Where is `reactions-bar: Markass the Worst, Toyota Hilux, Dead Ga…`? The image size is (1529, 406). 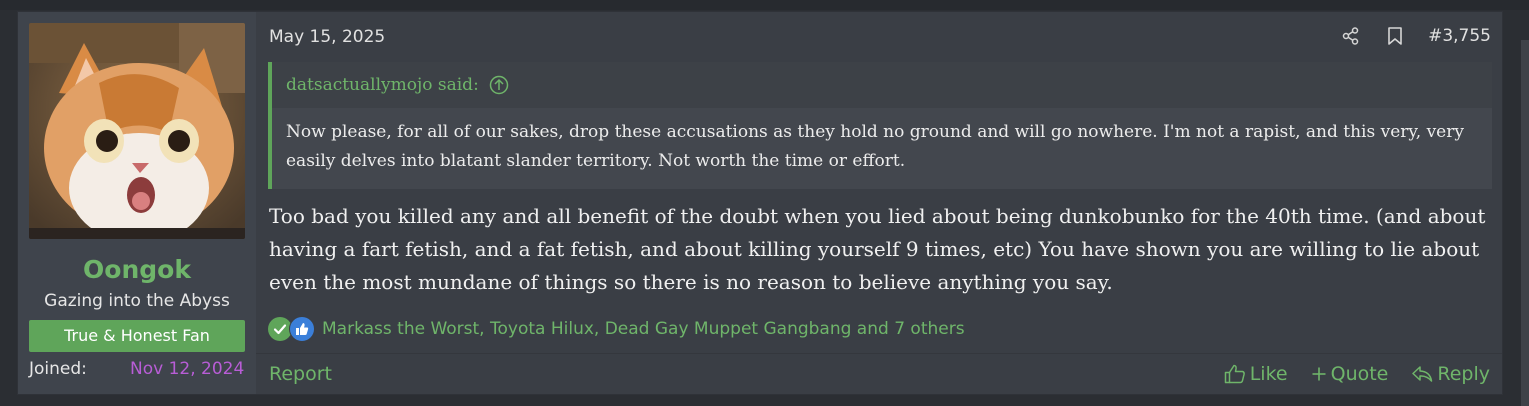 reactions-bar: Markass the Worst, Toyota Hilux, Dead Ga… is located at coordinates (616, 329).